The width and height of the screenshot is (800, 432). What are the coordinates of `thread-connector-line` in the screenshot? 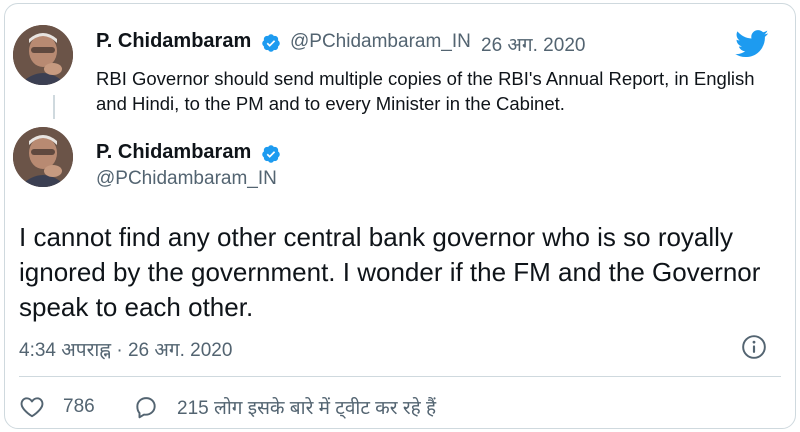 It's located at (54, 107).